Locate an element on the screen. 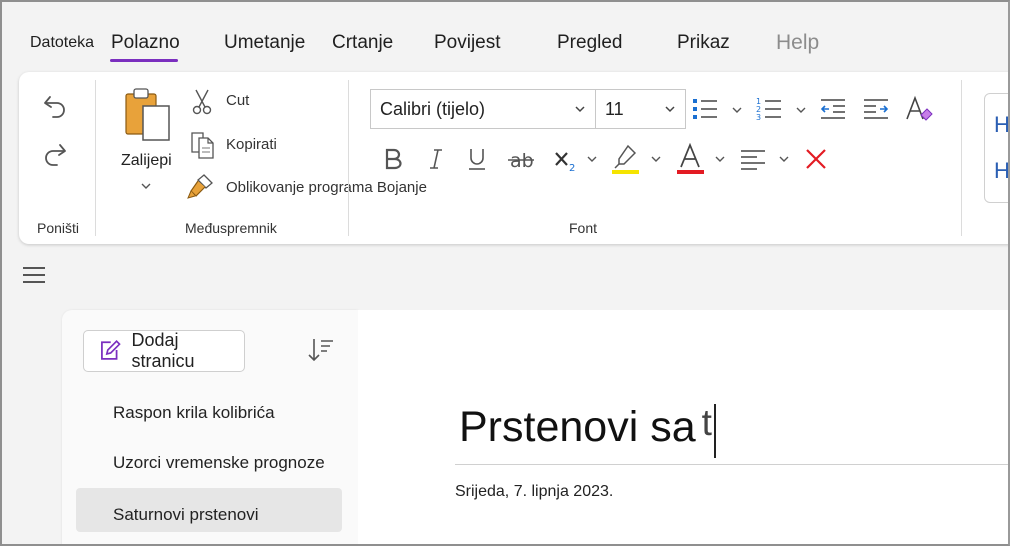 This screenshot has height=546, width=1010. undo-icon is located at coordinates (54, 107).